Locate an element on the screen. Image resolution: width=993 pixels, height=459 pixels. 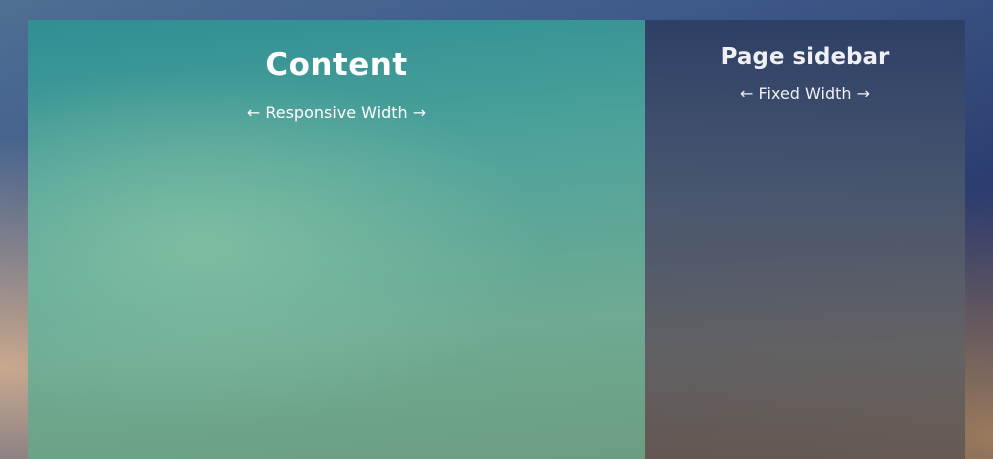
sidebar-title: Page sidebar is located at coordinates (805, 57).